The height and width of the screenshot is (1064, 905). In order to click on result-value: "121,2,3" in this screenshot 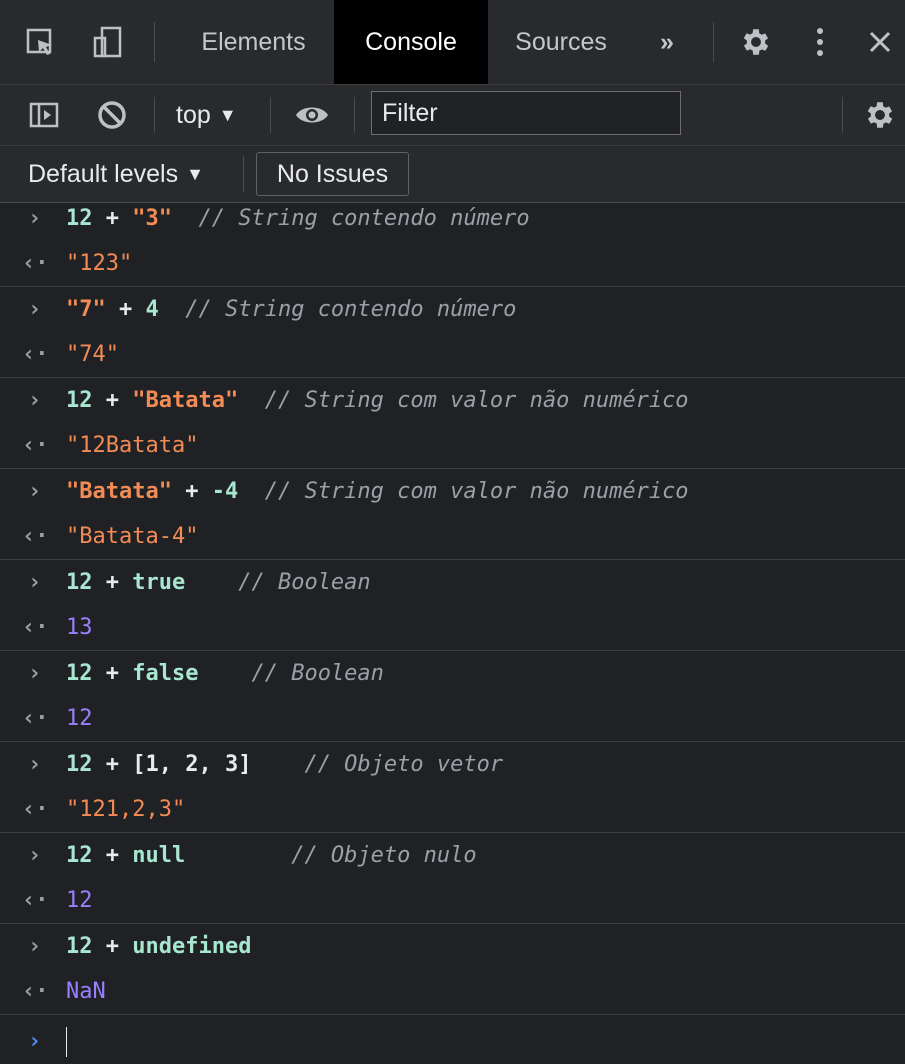, I will do `click(126, 809)`.